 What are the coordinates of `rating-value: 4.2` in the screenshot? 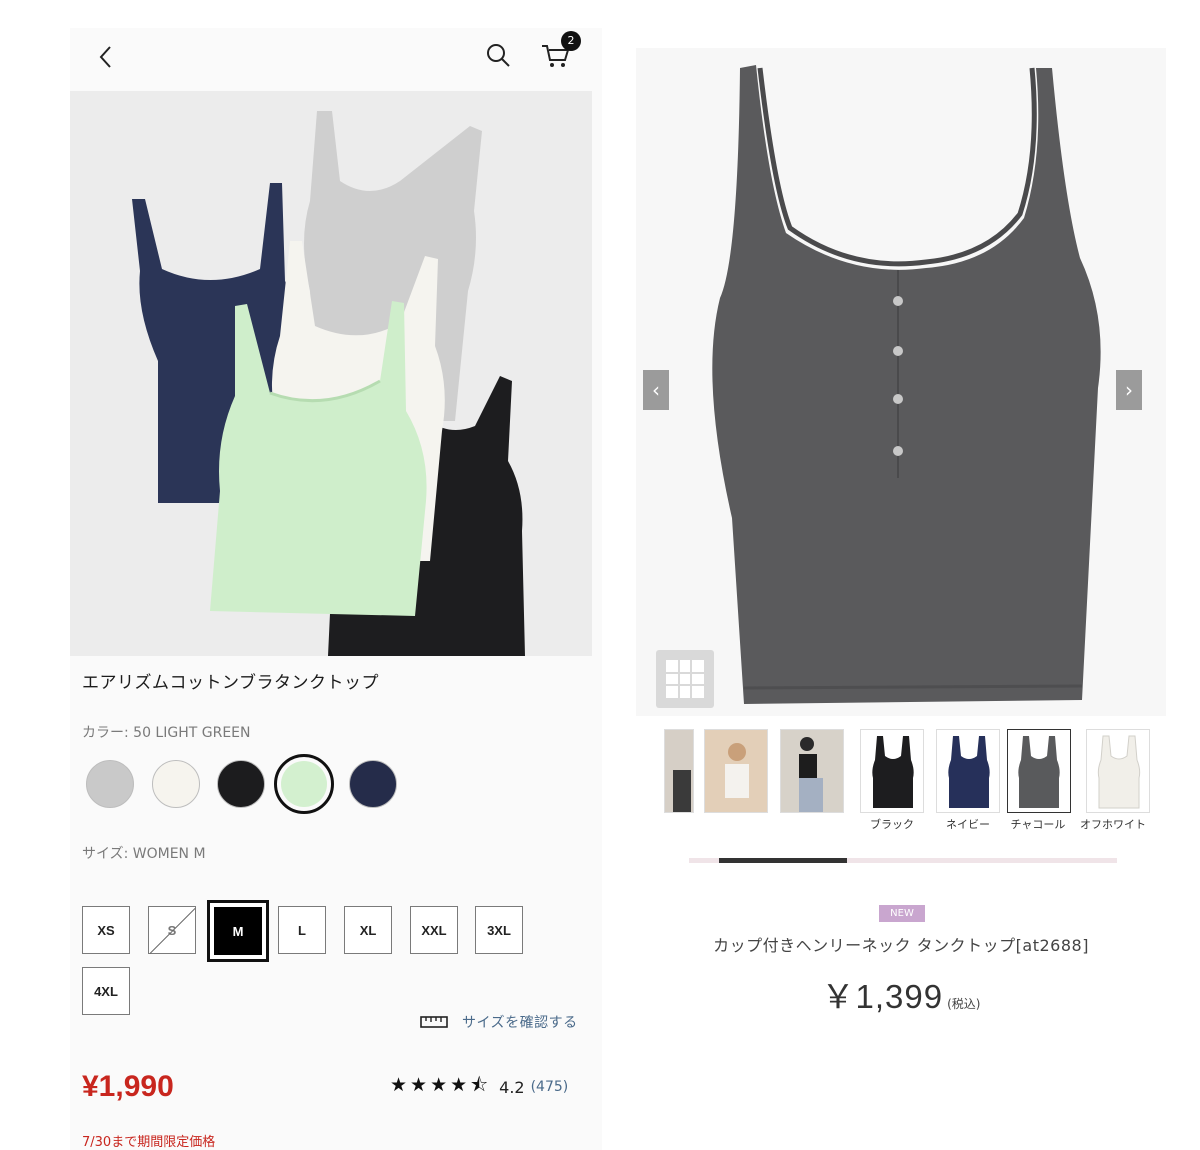 It's located at (512, 1087).